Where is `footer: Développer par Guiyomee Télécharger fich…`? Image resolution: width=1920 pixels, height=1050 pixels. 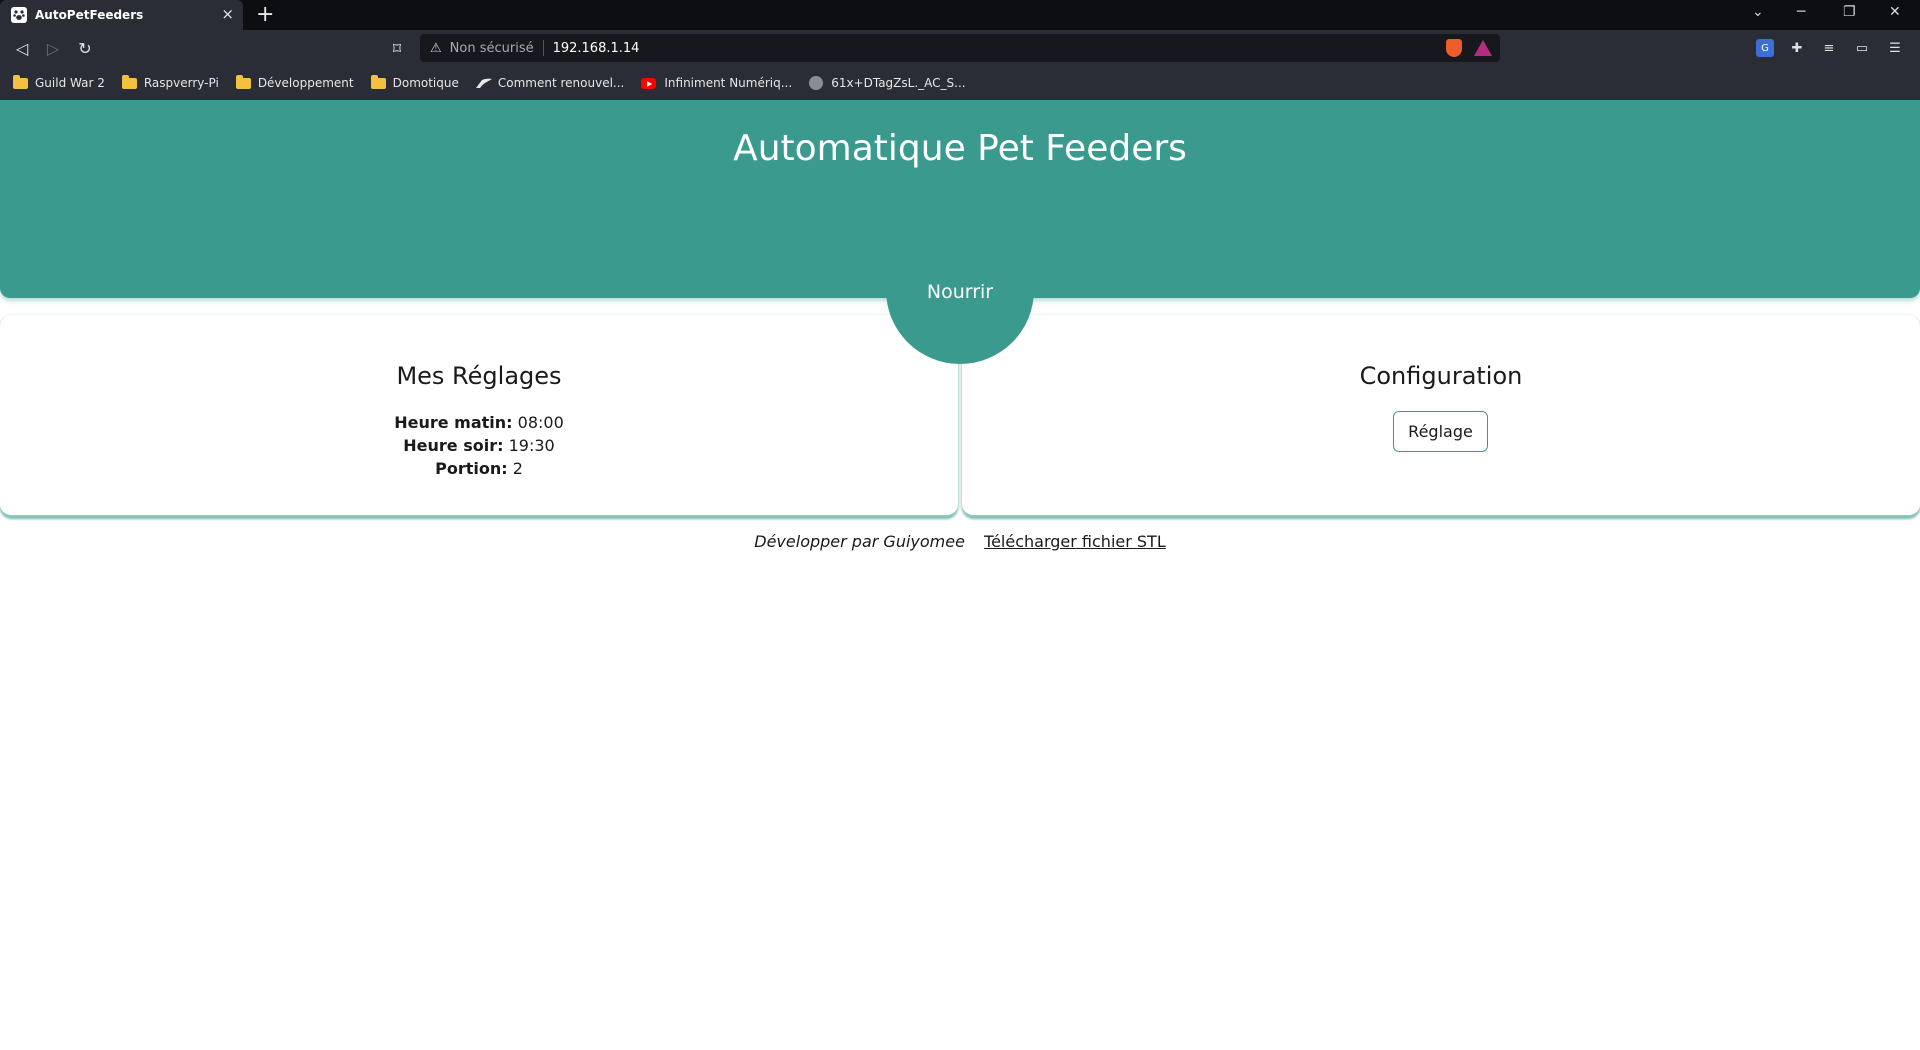
footer: Développer par Guiyomee Télécharger fich… is located at coordinates (960, 541).